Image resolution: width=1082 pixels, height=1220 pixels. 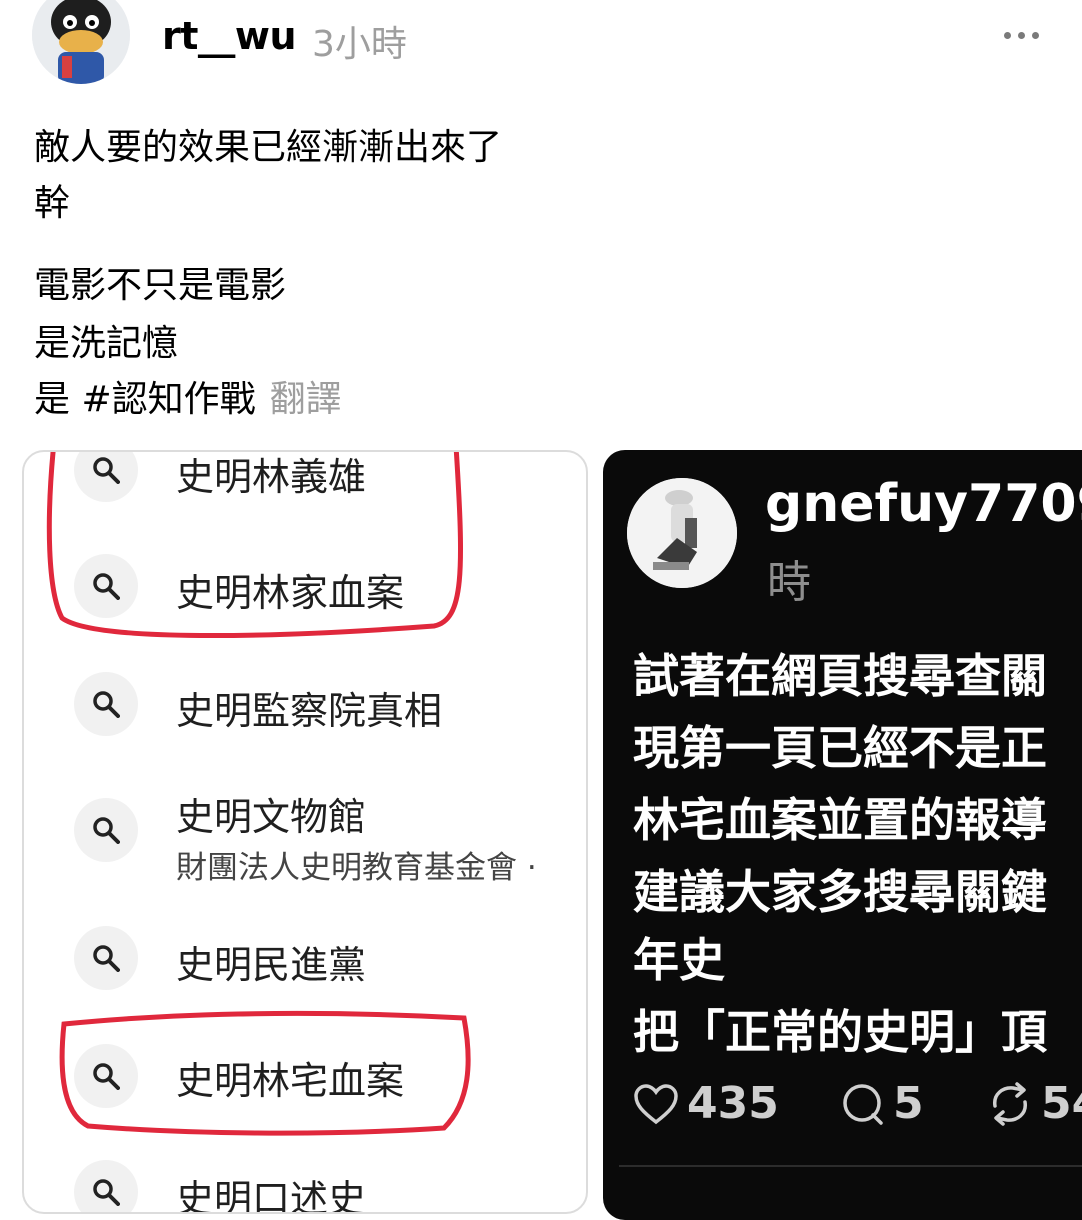 What do you see at coordinates (359, 44) in the screenshot?
I see `post-time: 3小時` at bounding box center [359, 44].